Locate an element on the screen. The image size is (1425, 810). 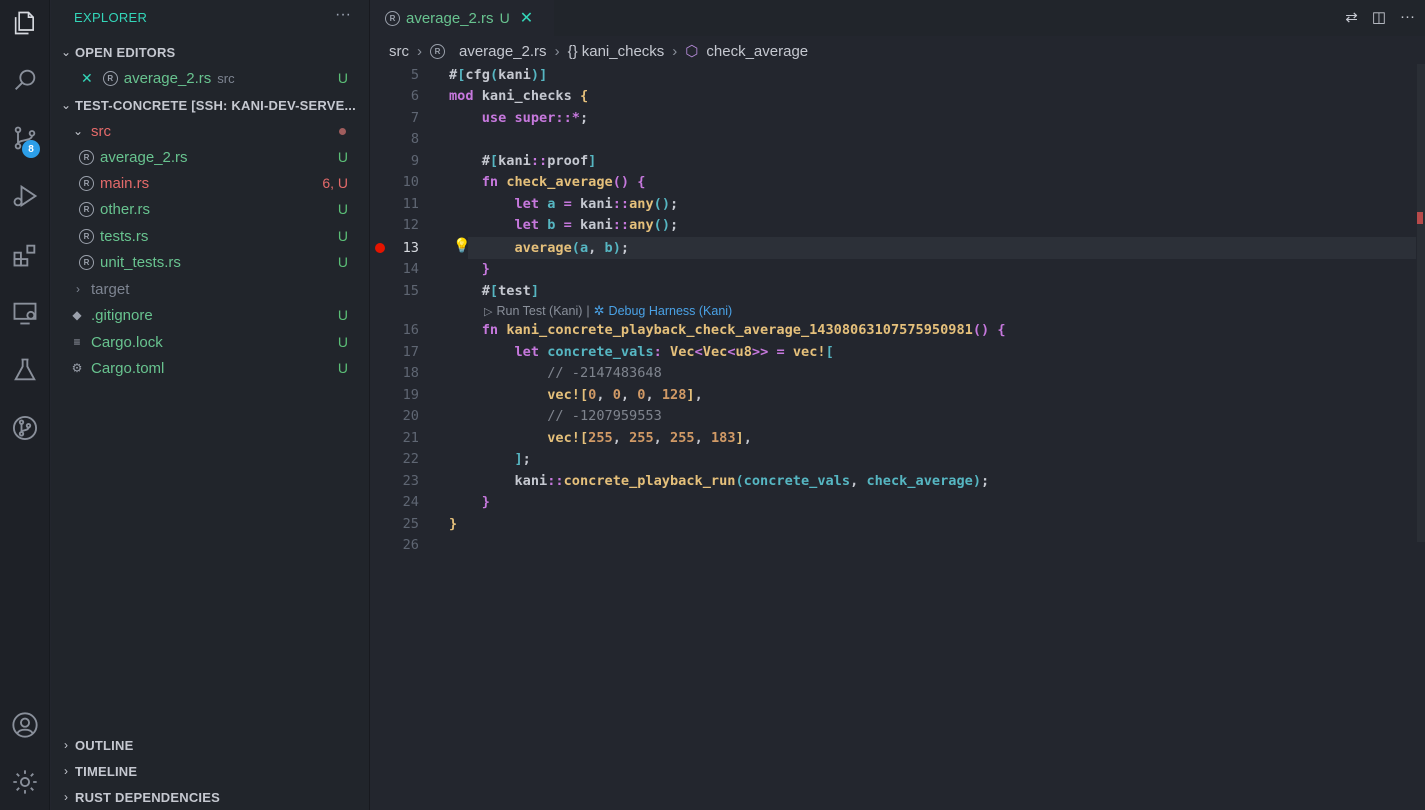
code-line: 6 mod kani_checks { is located at coordinates (499, 96).